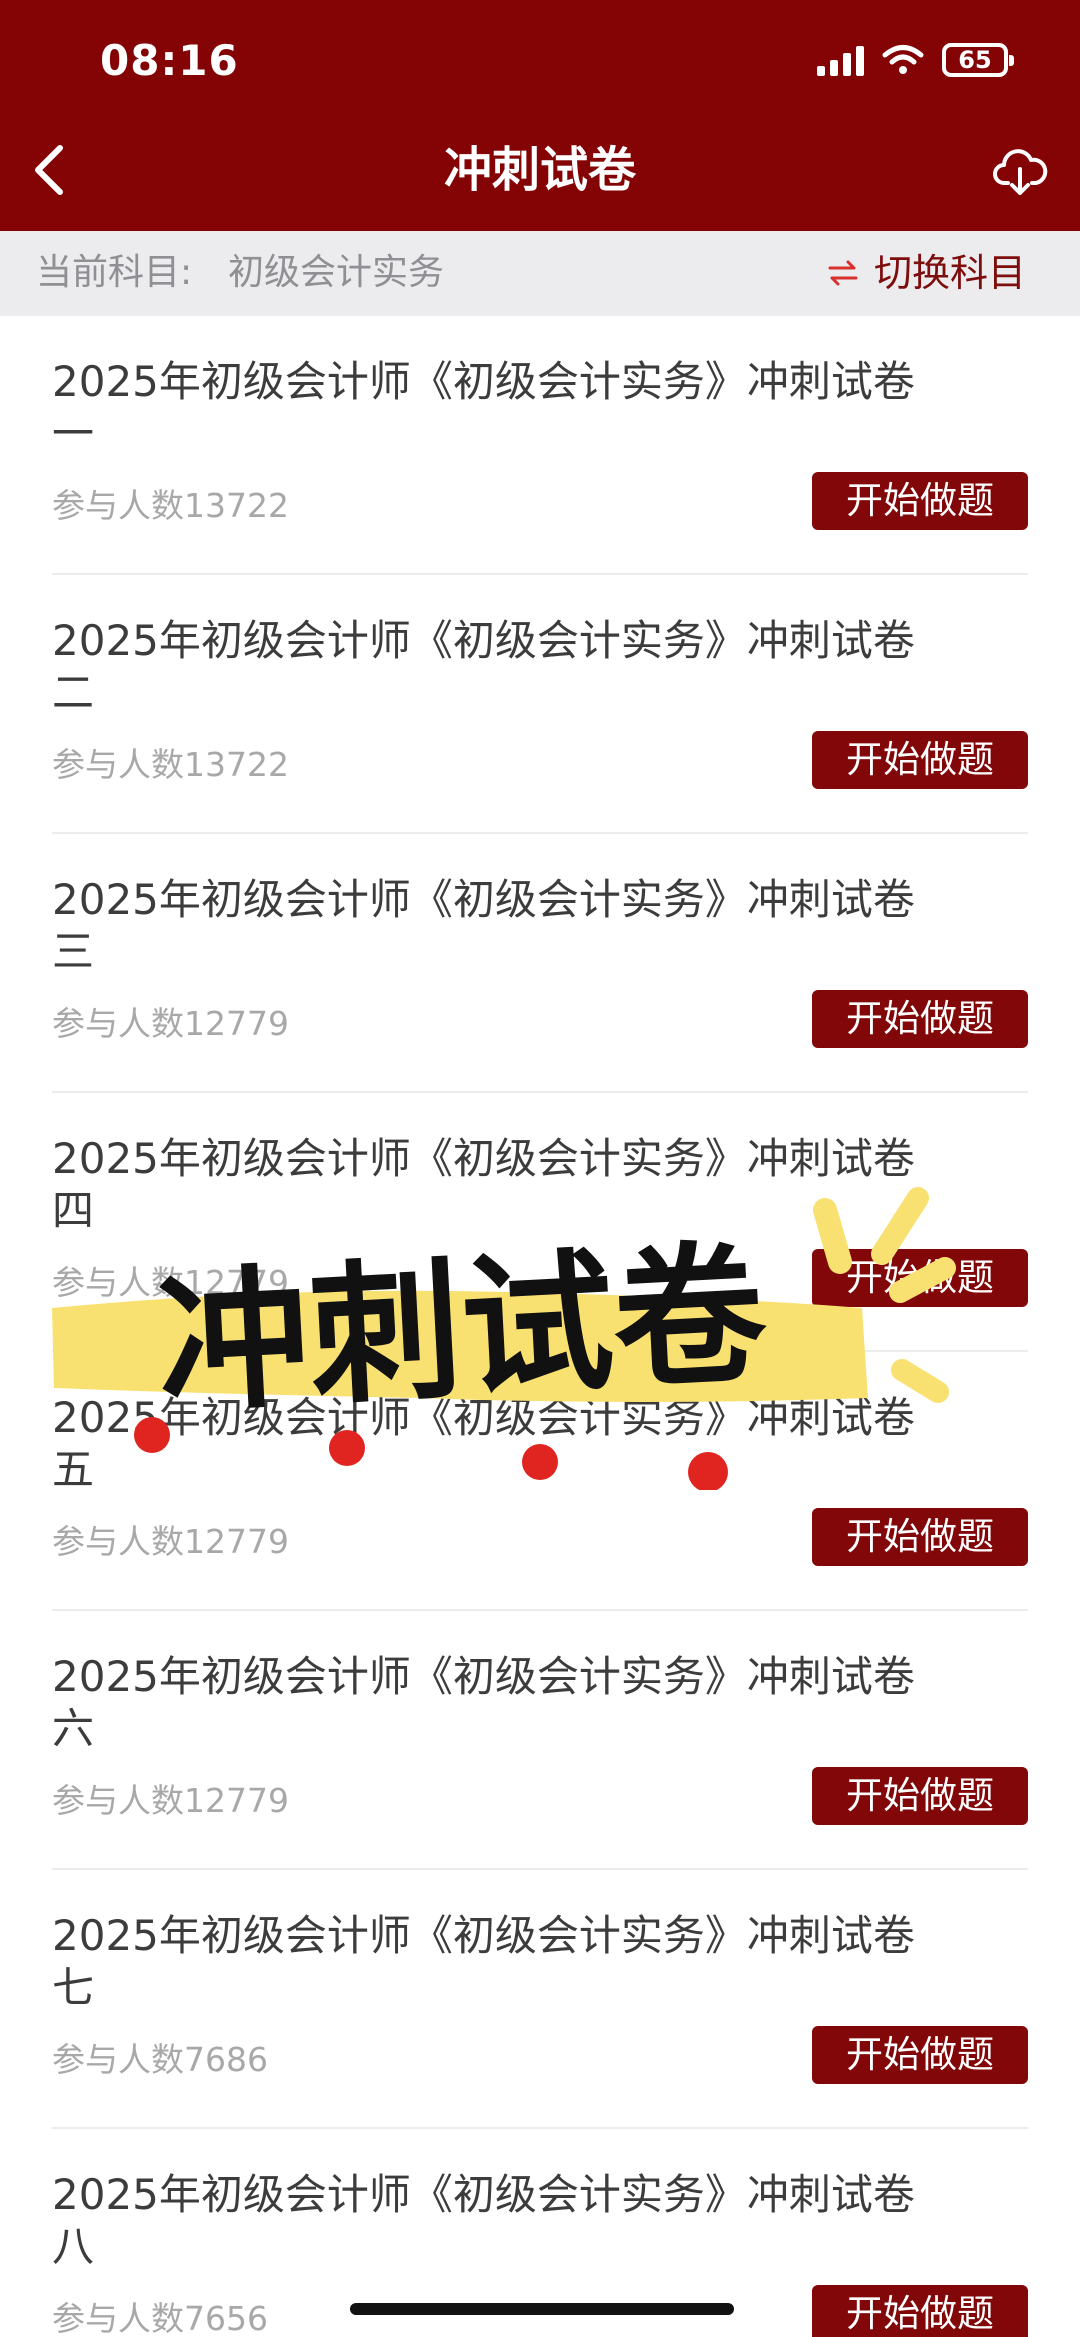 This screenshot has width=1080, height=2337. What do you see at coordinates (949, 273) in the screenshot?
I see `switch-subject-label: 切换科目` at bounding box center [949, 273].